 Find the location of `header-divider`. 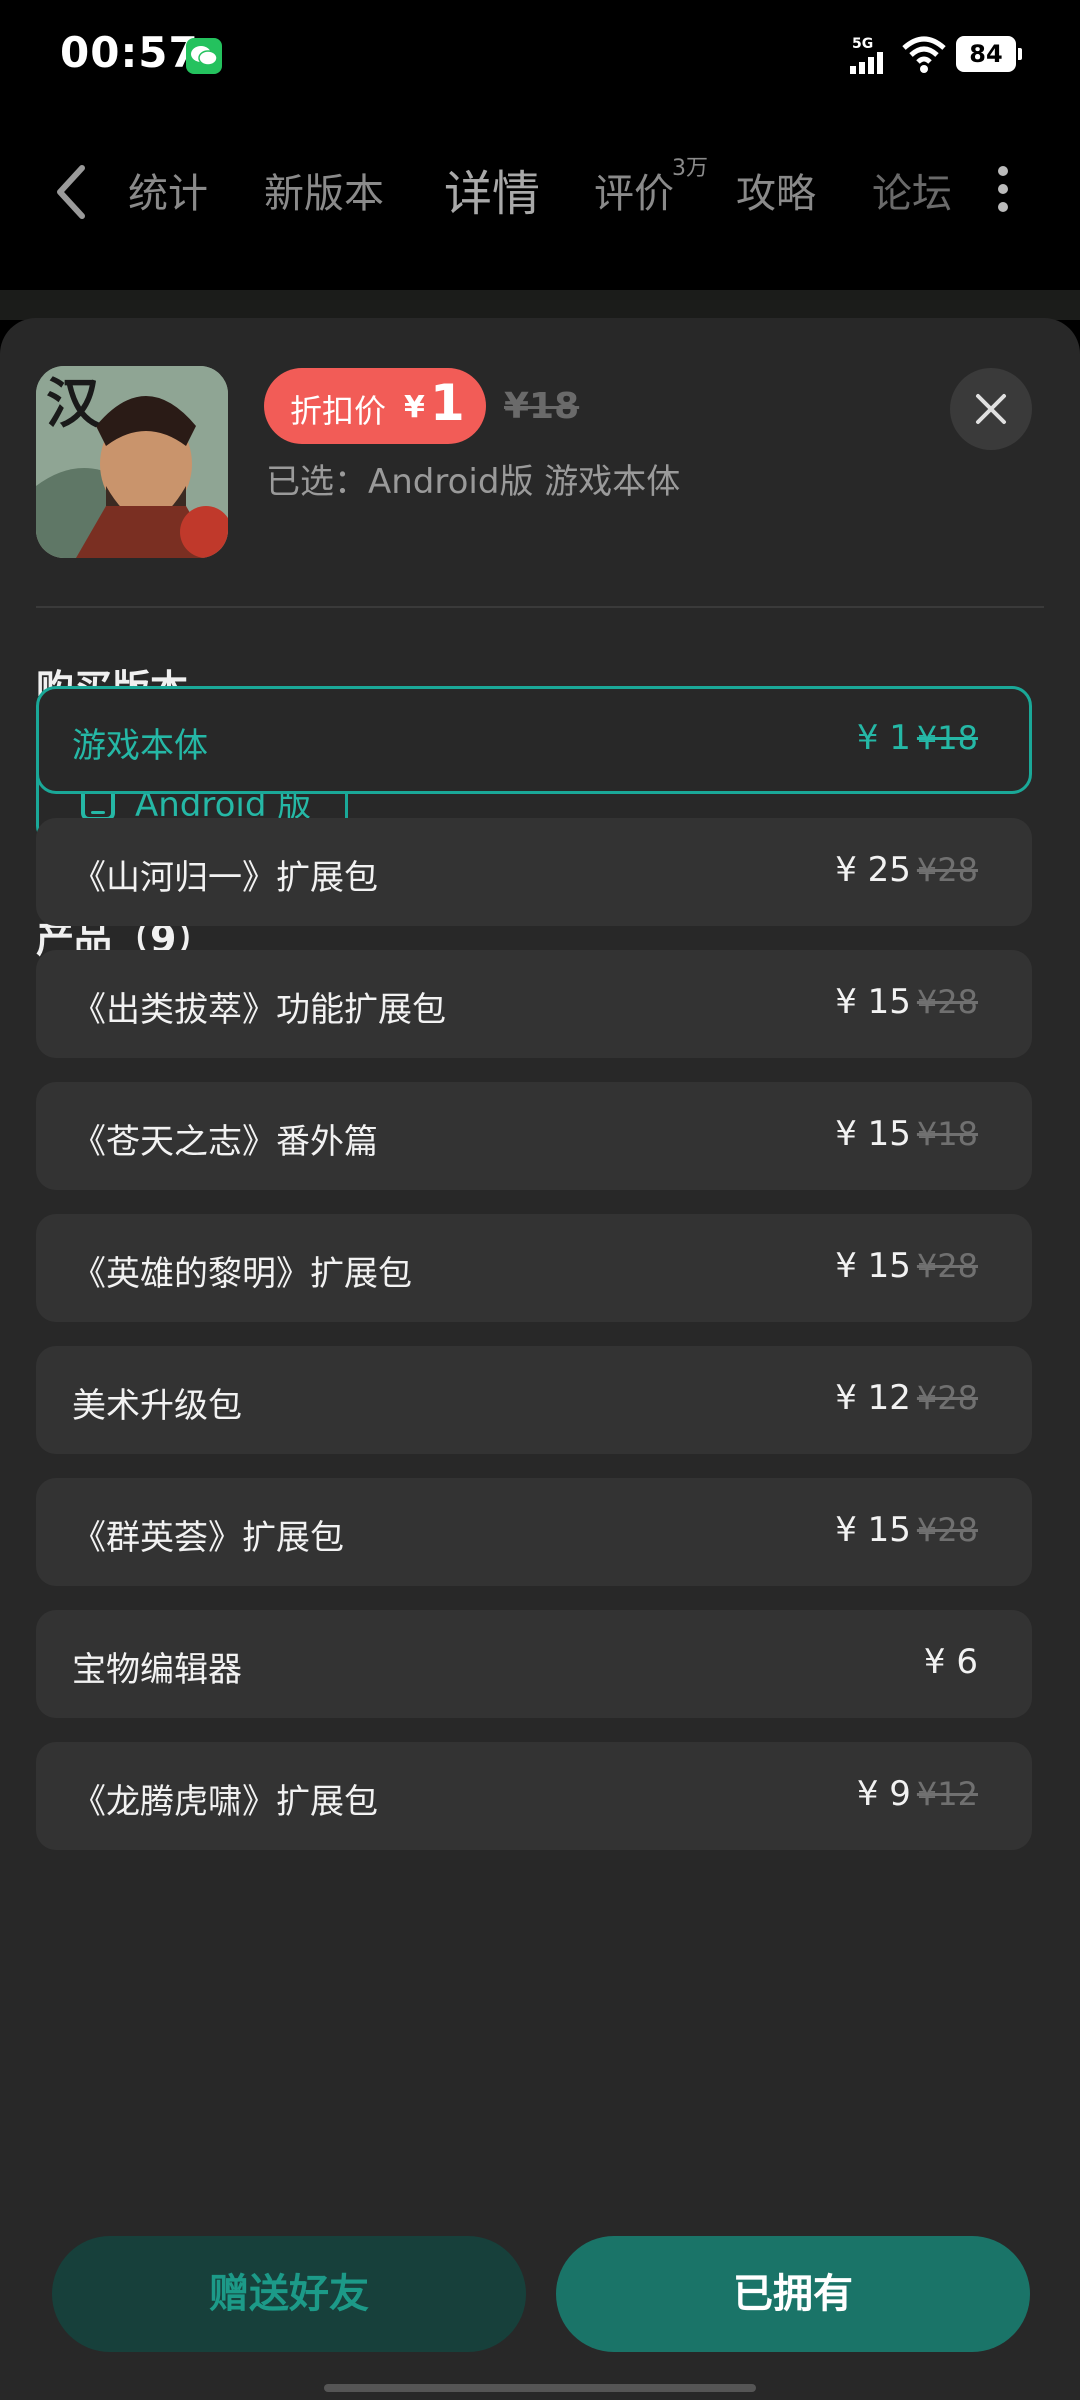

header-divider is located at coordinates (540, 607).